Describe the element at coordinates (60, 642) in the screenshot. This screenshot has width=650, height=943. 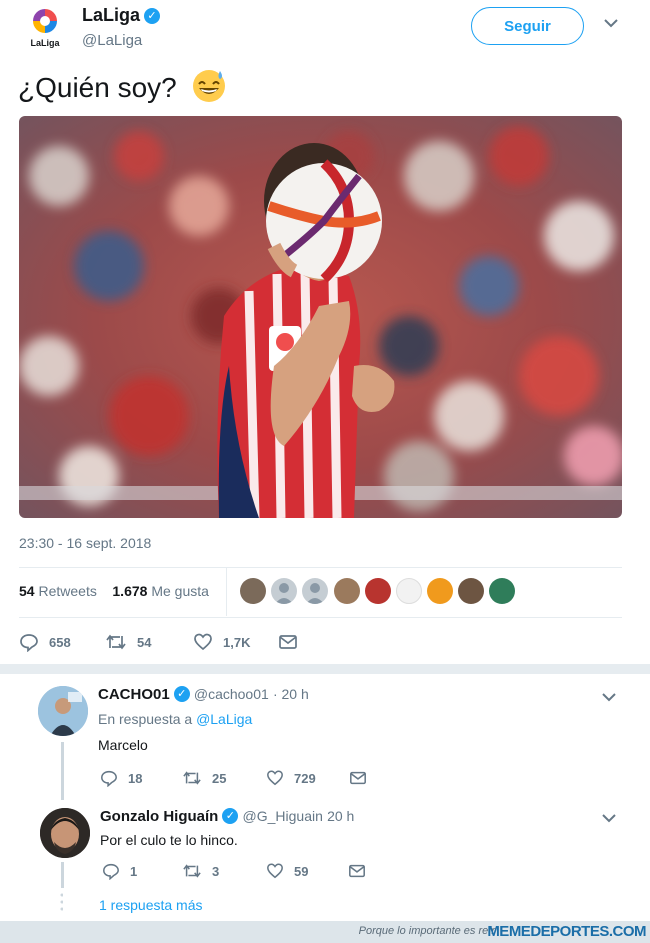
I see `reply-count: 658` at that location.